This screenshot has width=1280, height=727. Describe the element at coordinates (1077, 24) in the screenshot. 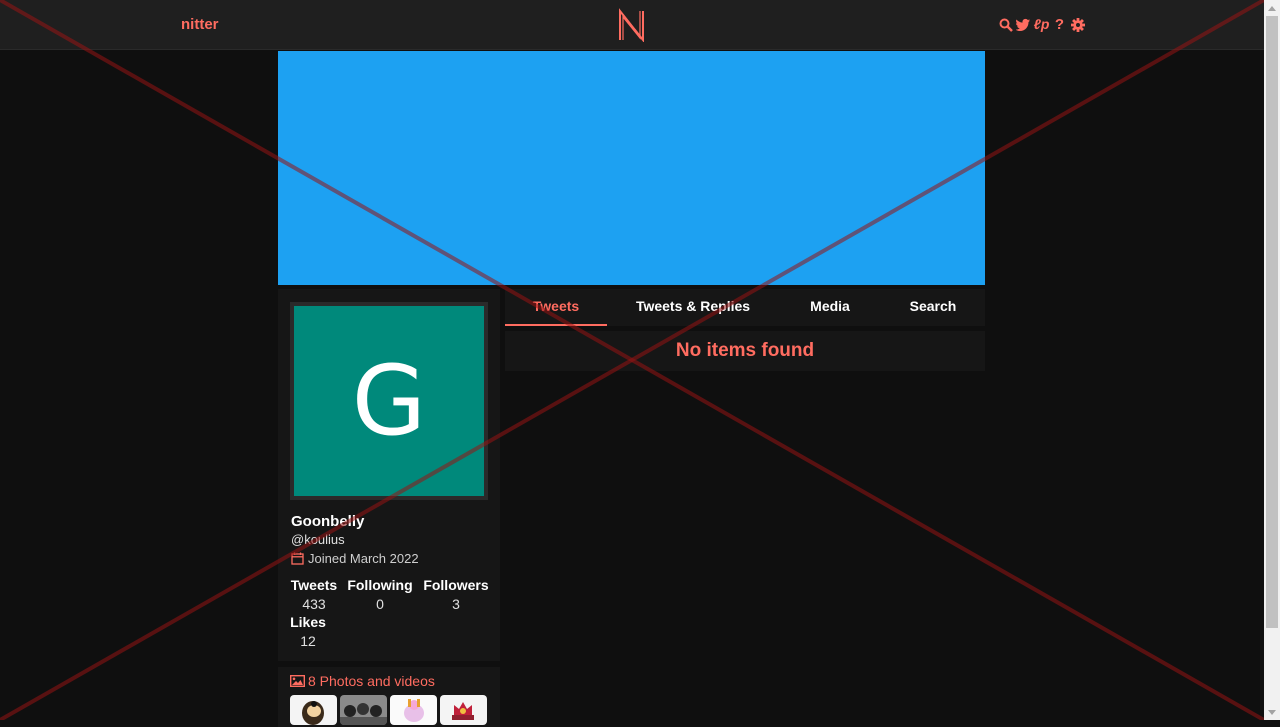

I see `settings-gear-icon` at that location.